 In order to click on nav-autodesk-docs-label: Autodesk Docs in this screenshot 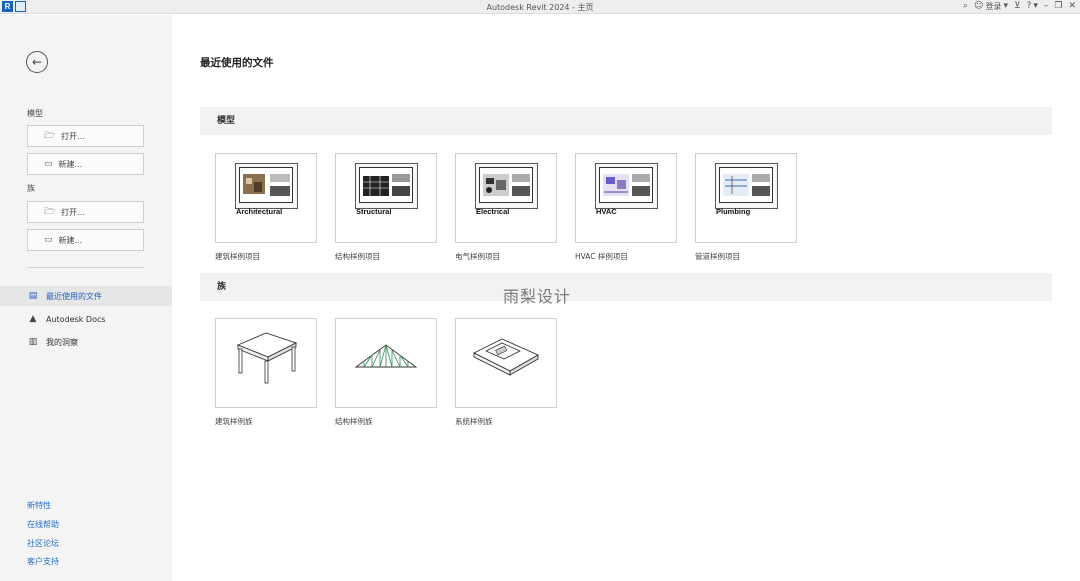, I will do `click(76, 319)`.